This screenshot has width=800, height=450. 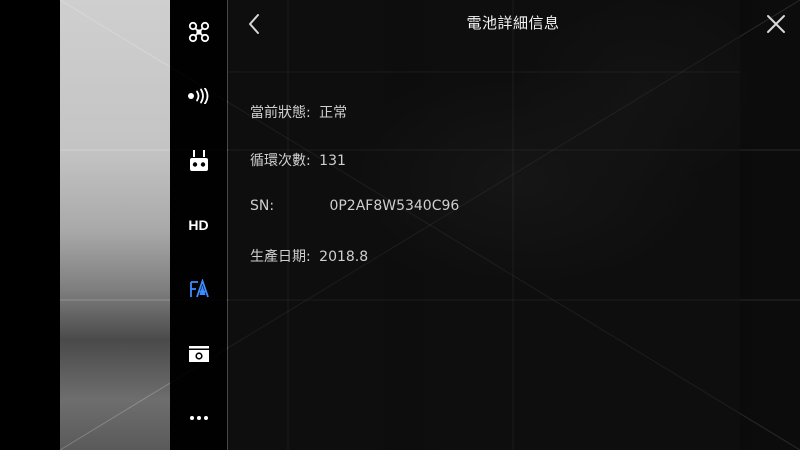 I want to click on right-edge, so click(x=770, y=225).